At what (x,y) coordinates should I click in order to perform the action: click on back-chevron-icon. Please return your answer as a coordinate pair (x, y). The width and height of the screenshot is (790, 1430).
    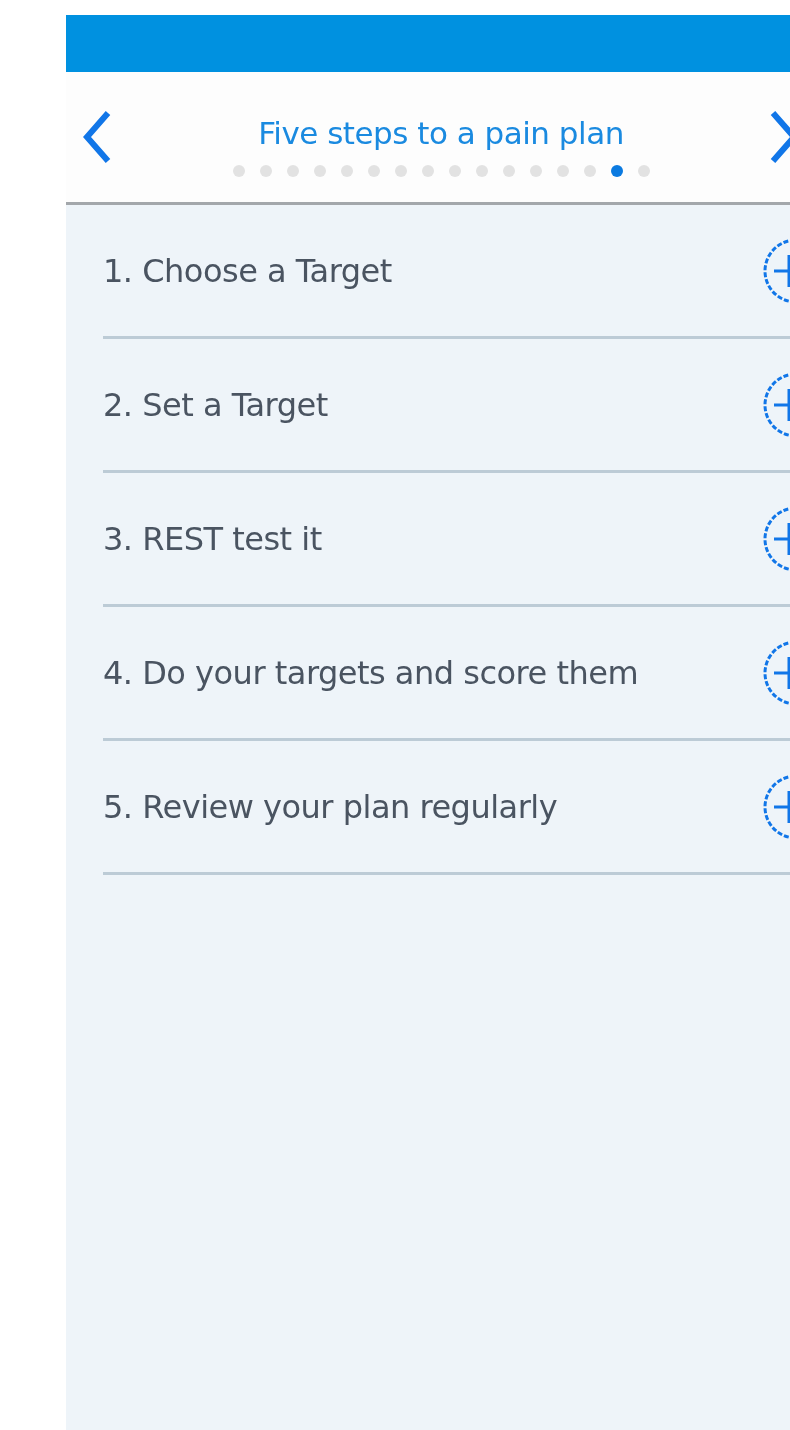
    Looking at the image, I should click on (97, 137).